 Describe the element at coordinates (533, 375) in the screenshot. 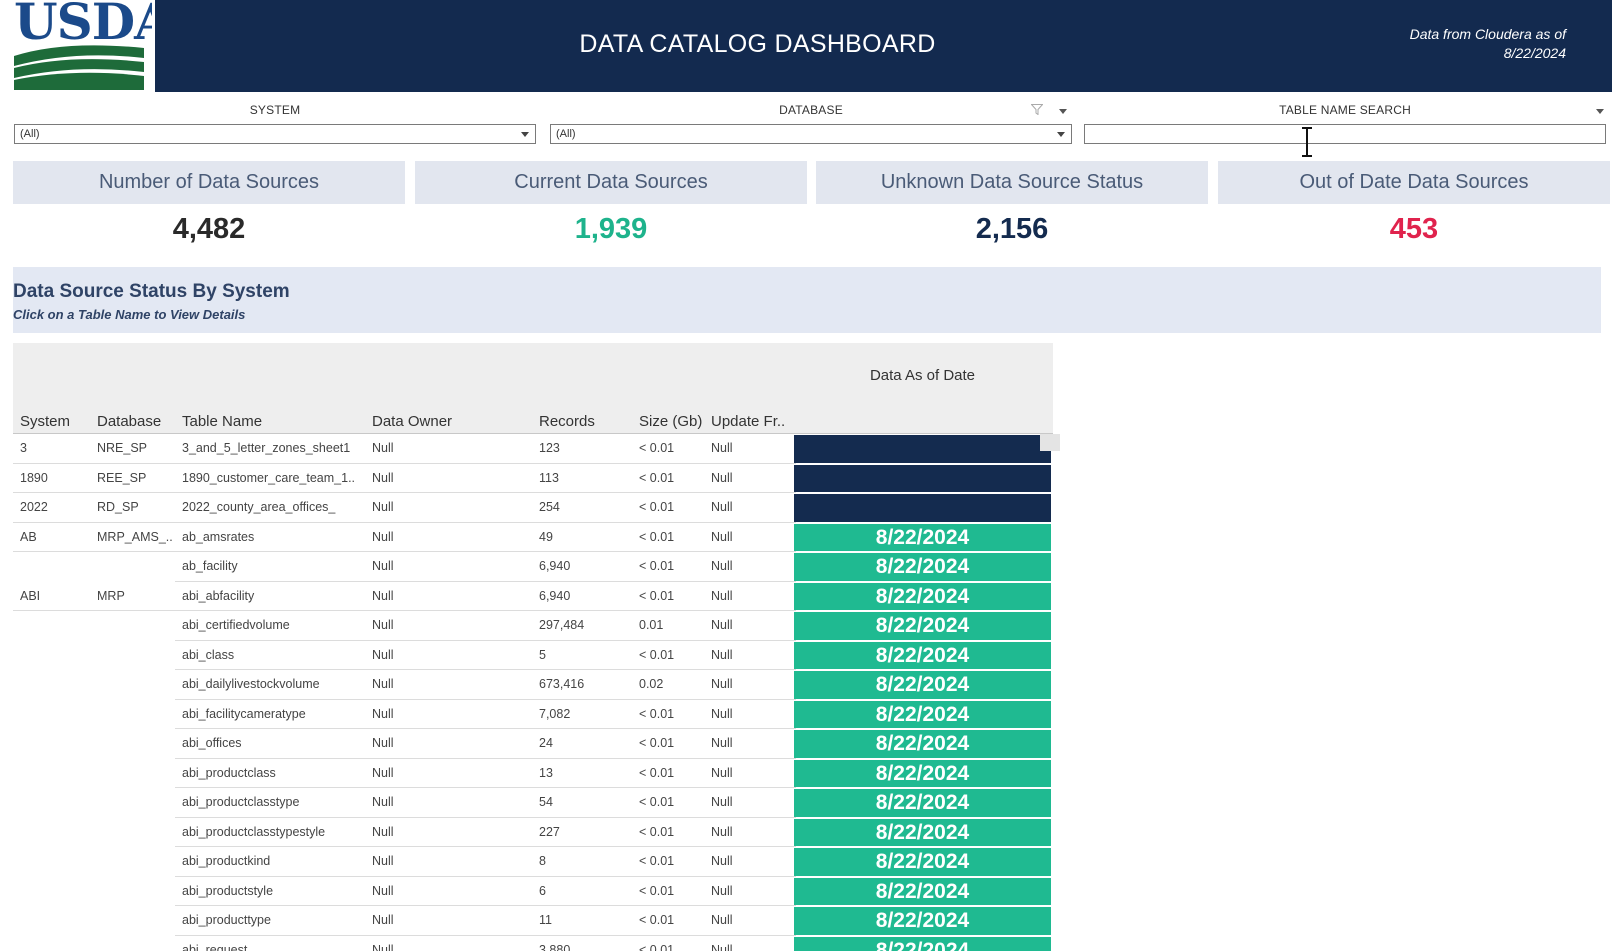

I see `table-top-header: Data As of Date` at that location.